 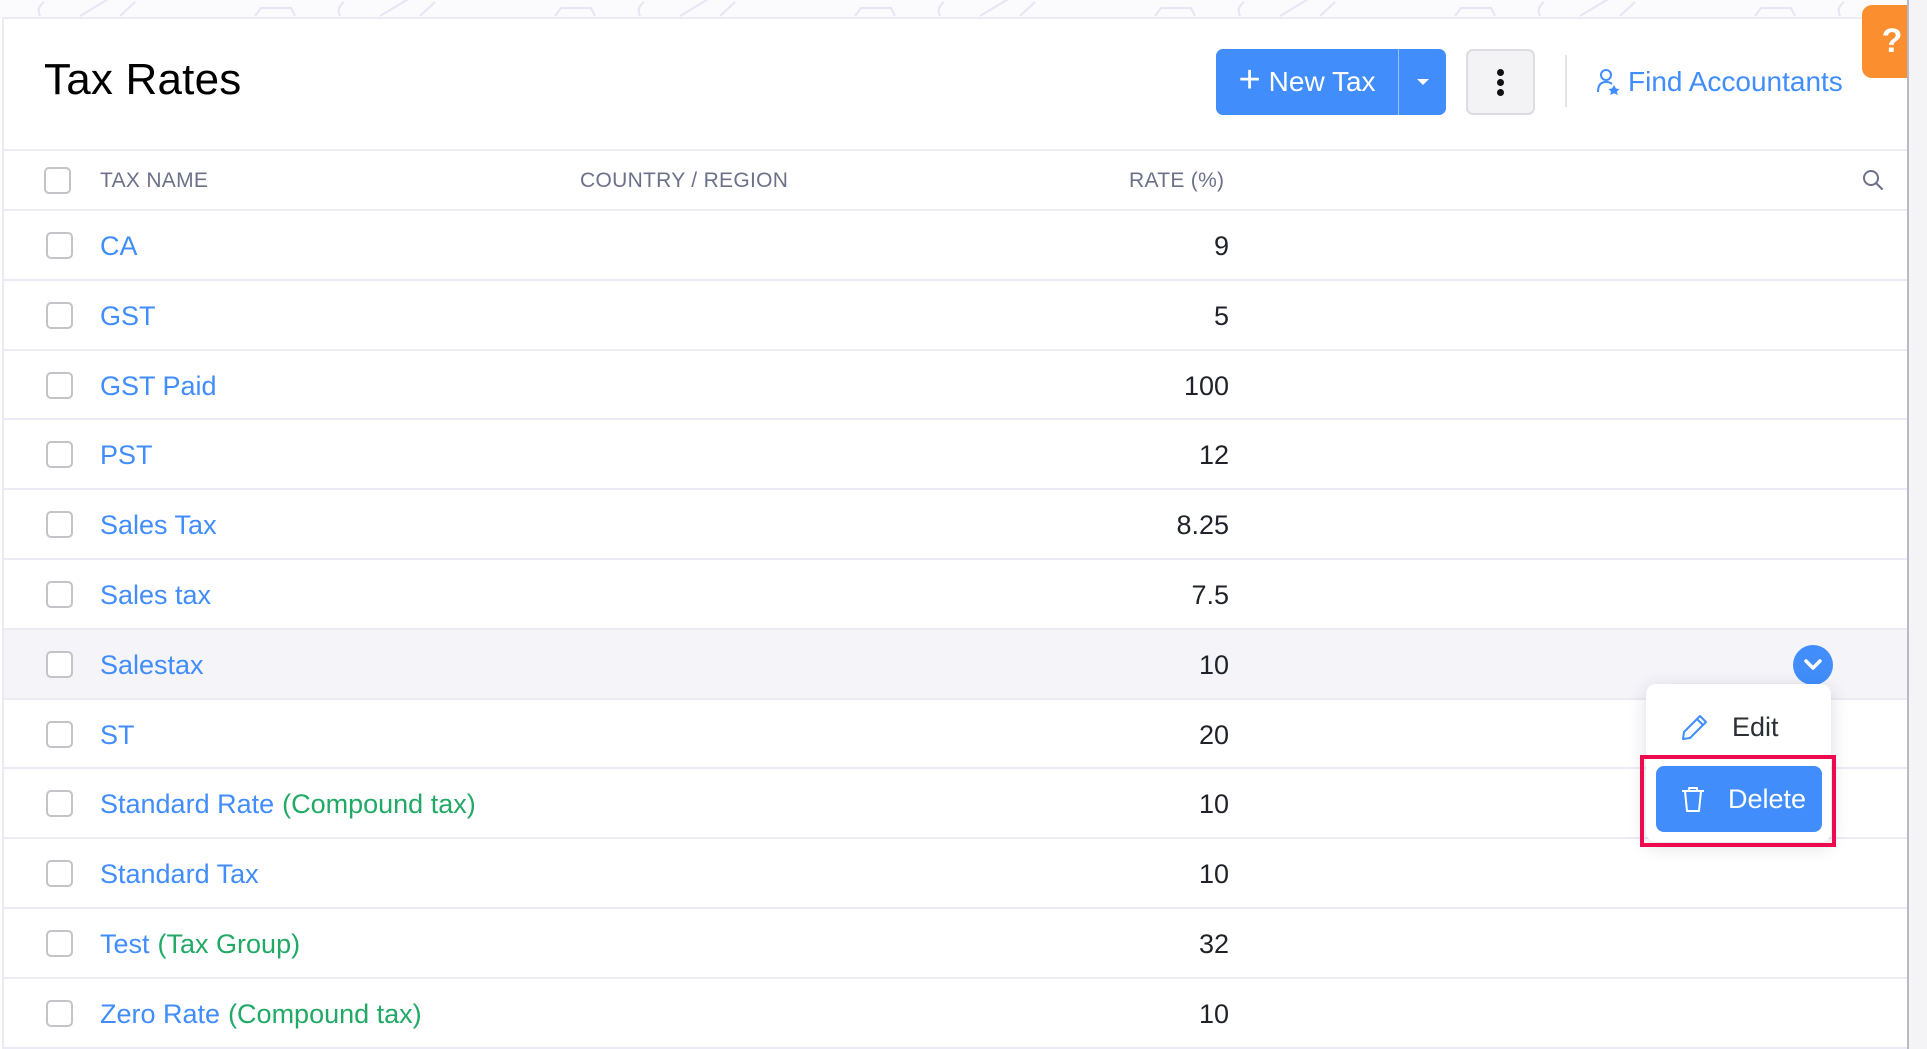 I want to click on tax-rate-cell: 7.5, so click(x=1210, y=594).